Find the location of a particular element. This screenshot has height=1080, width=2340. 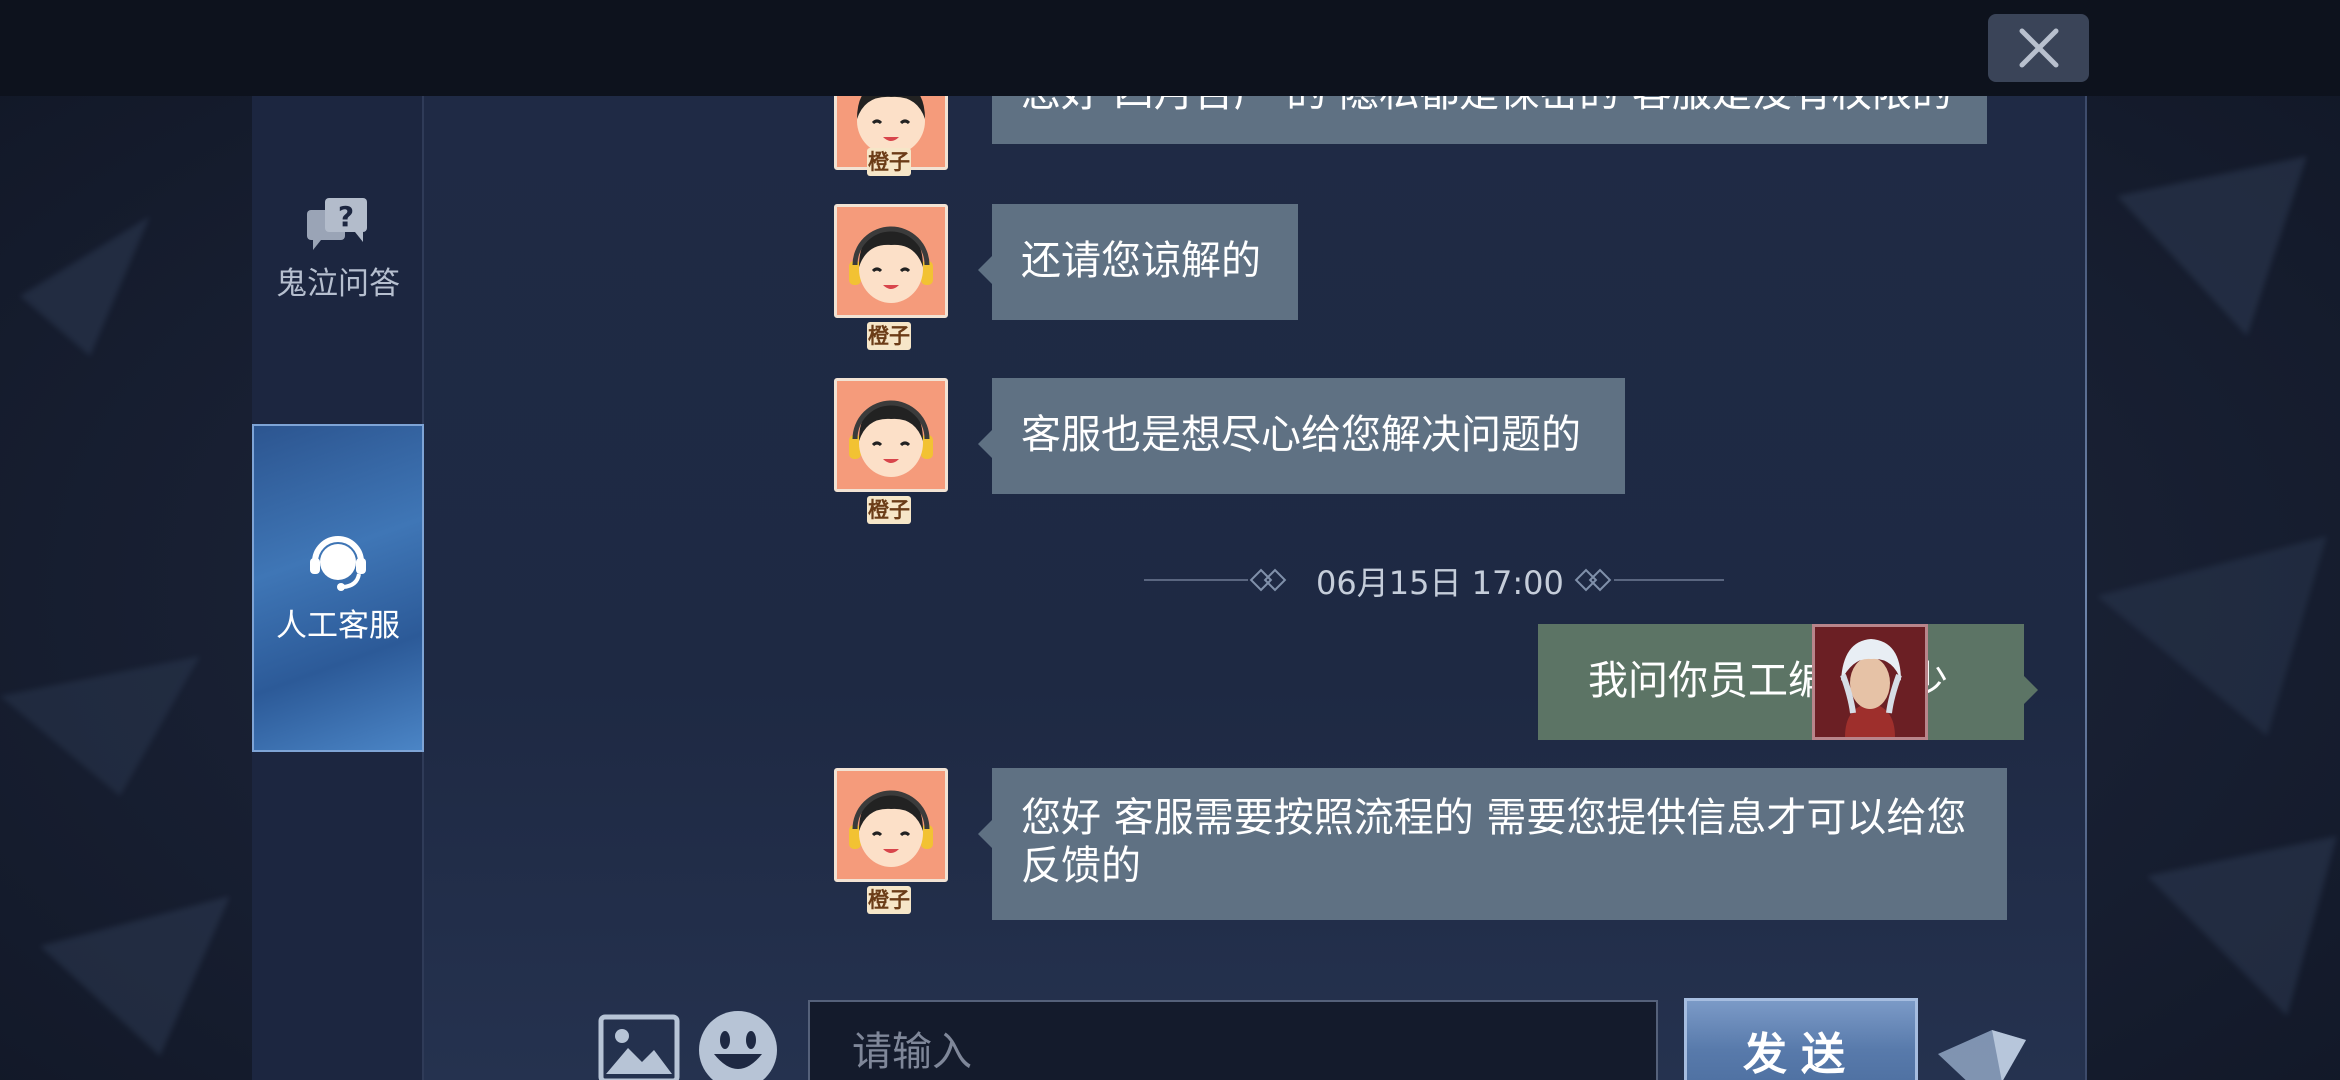

user-avatar is located at coordinates (1870, 682).